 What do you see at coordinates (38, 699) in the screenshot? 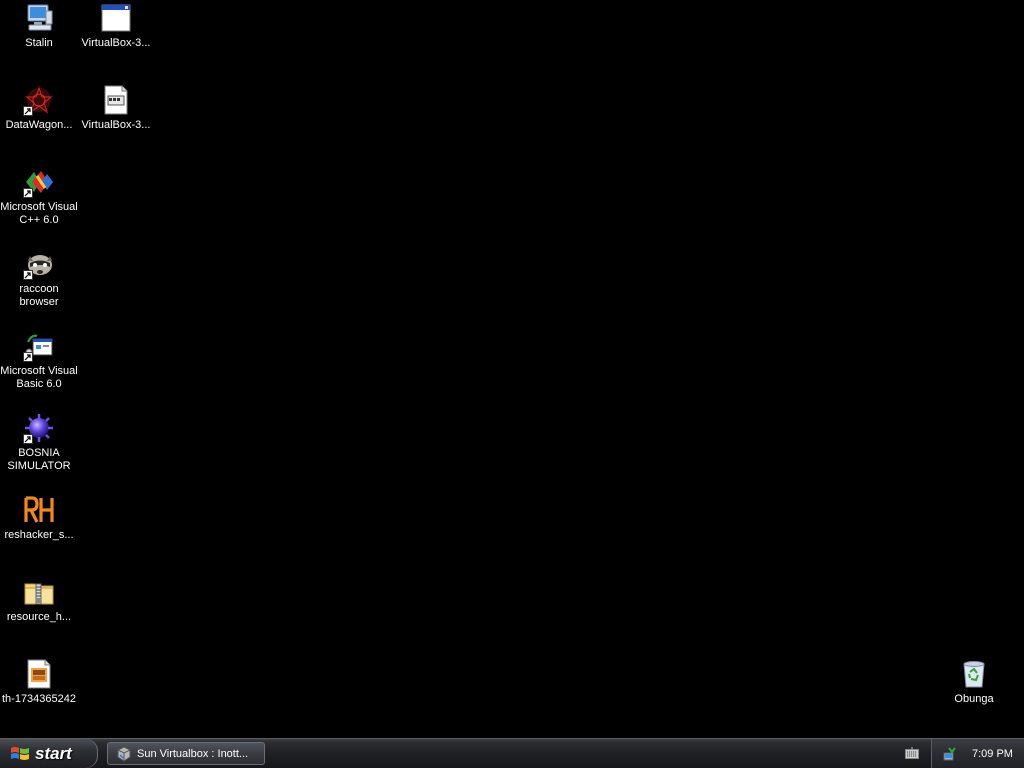
I see `desktop-icon-label: th-1734365242` at bounding box center [38, 699].